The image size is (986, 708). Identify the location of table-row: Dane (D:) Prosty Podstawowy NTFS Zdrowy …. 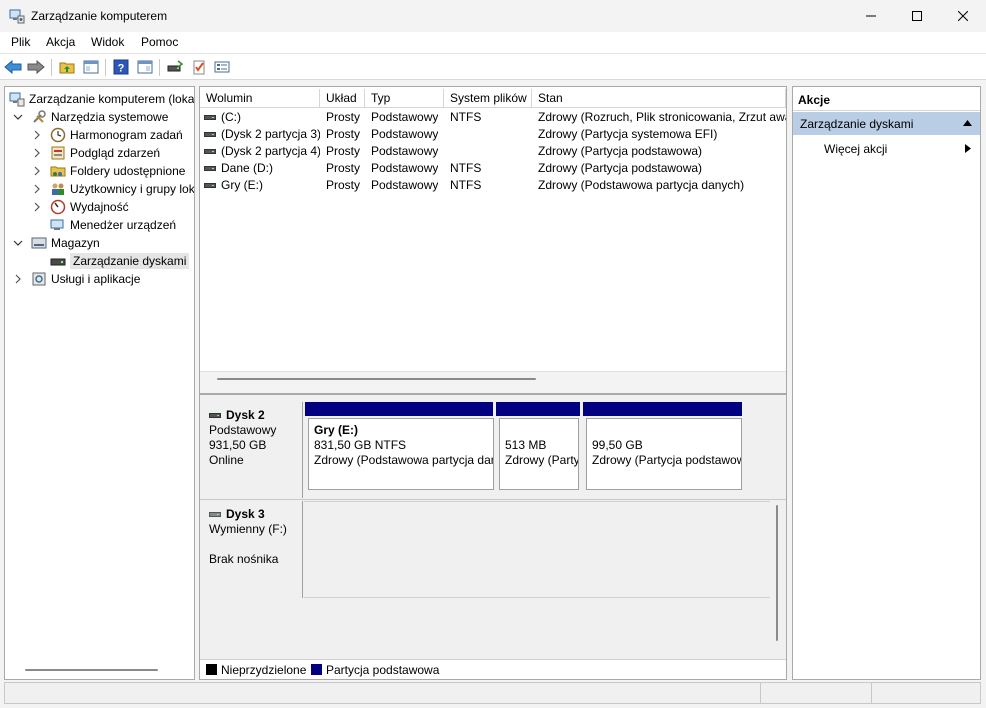
(493, 168).